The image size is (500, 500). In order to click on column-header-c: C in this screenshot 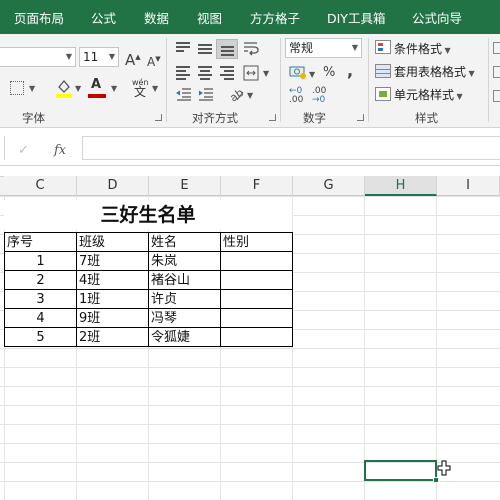, I will do `click(40, 186)`.